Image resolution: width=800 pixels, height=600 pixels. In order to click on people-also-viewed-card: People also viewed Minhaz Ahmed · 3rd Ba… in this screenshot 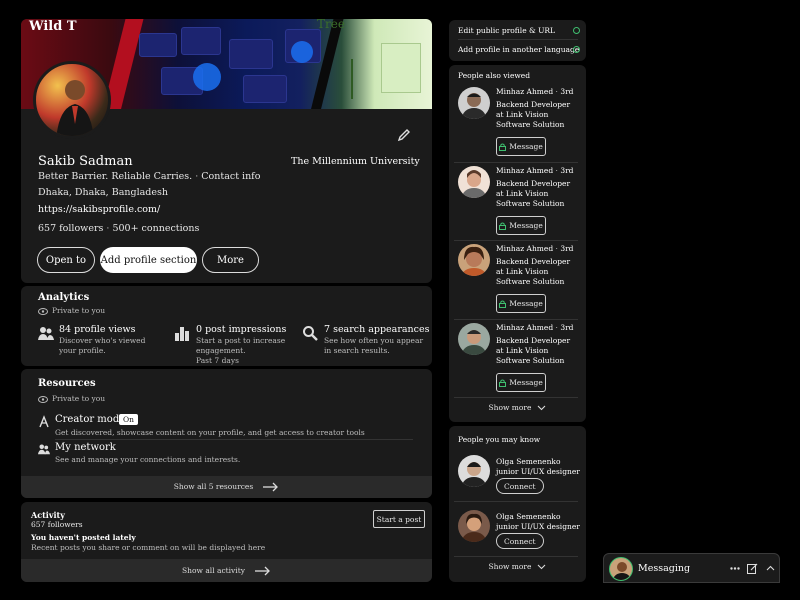, I will do `click(517, 243)`.